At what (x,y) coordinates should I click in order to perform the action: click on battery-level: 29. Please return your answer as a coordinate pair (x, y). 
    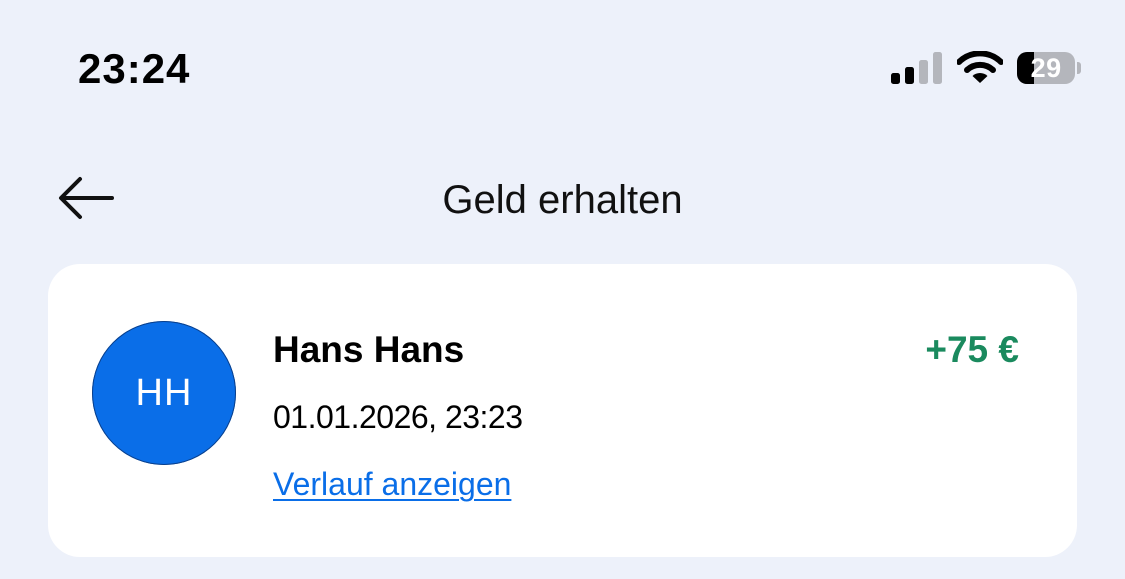
    Looking at the image, I should click on (1046, 68).